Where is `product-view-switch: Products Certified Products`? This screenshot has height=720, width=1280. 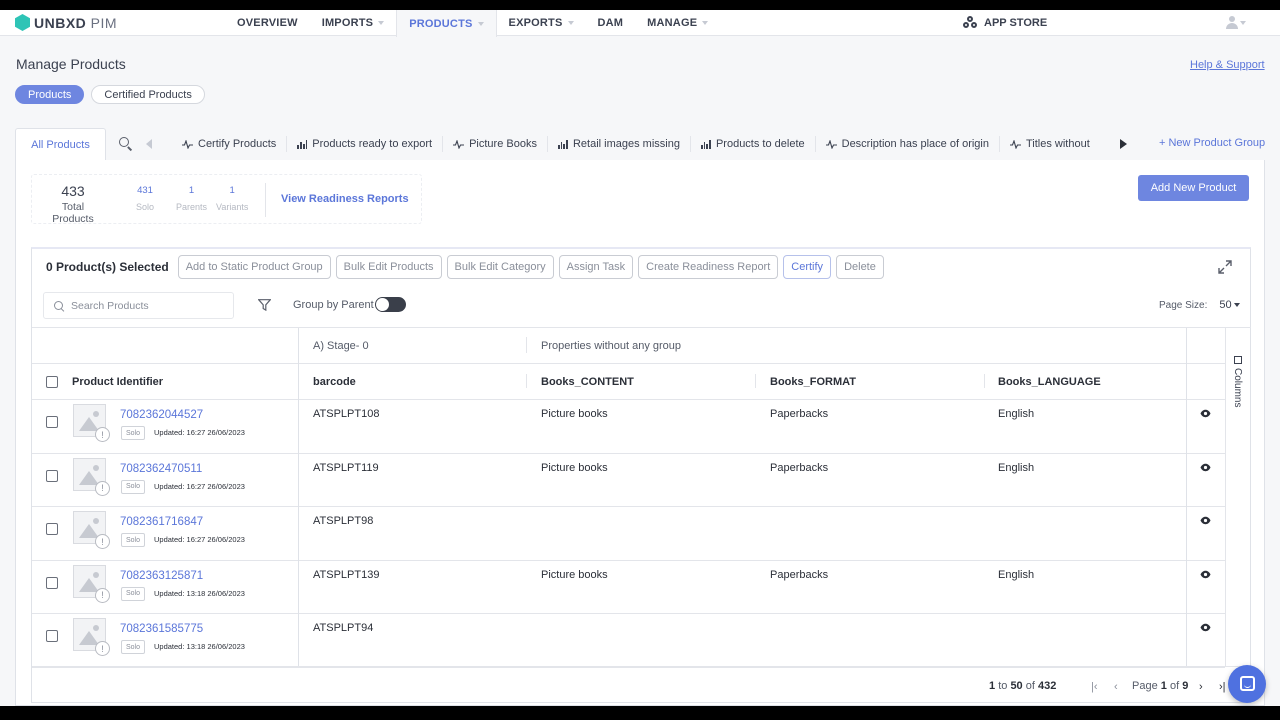
product-view-switch: Products Certified Products is located at coordinates (110, 94).